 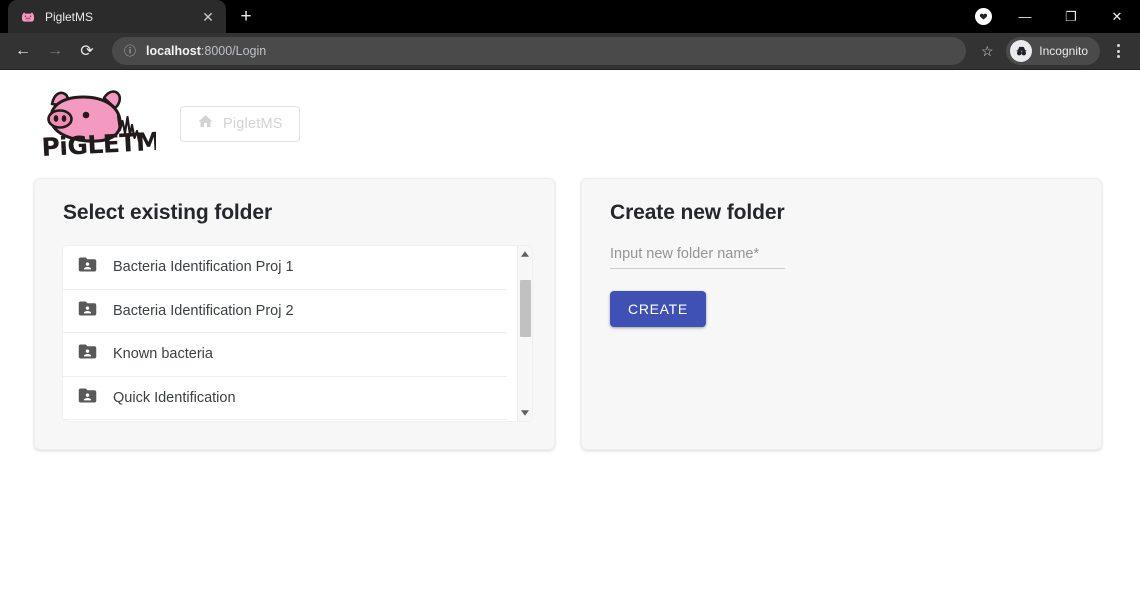 I want to click on bookmark-star-icon: ☆, so click(x=987, y=51).